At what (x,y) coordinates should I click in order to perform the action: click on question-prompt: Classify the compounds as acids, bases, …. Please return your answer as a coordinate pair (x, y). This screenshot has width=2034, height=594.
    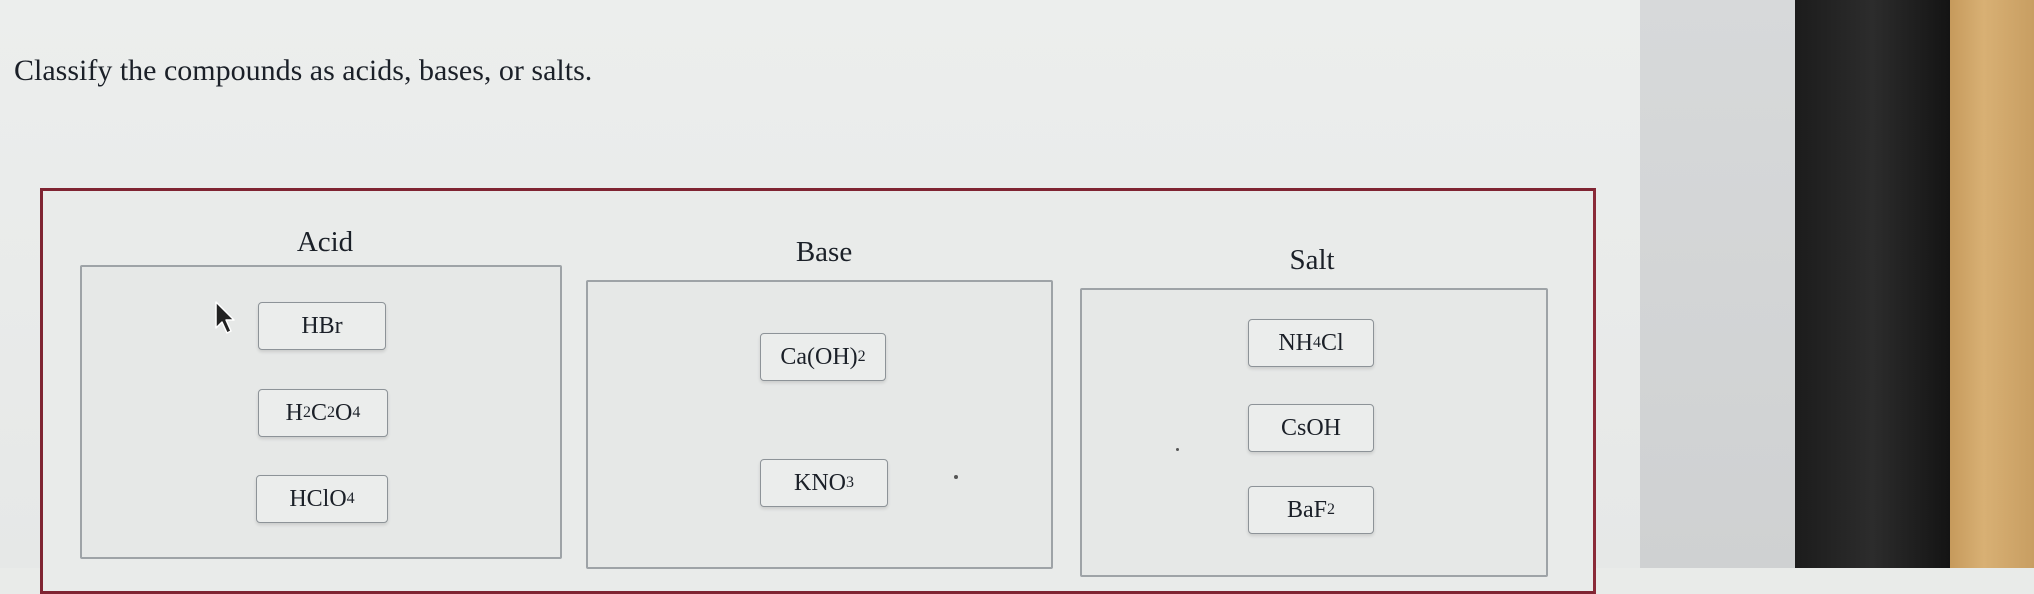
    Looking at the image, I should click on (303, 70).